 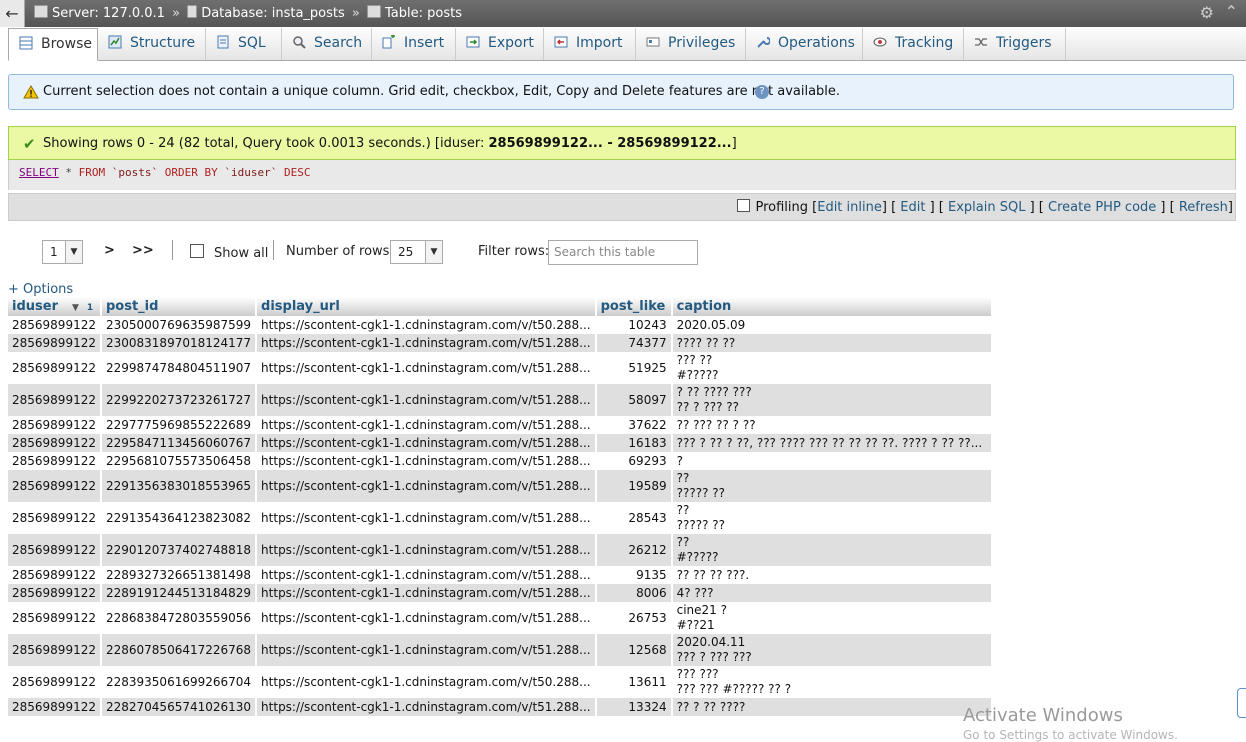 What do you see at coordinates (53, 44) in the screenshot?
I see `tab-browse: Browse` at bounding box center [53, 44].